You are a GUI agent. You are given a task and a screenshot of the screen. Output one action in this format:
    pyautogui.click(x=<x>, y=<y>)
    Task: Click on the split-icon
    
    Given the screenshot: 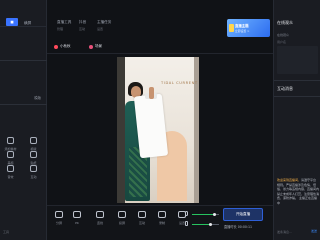 What is the action you would take?
    pyautogui.click(x=59, y=214)
    